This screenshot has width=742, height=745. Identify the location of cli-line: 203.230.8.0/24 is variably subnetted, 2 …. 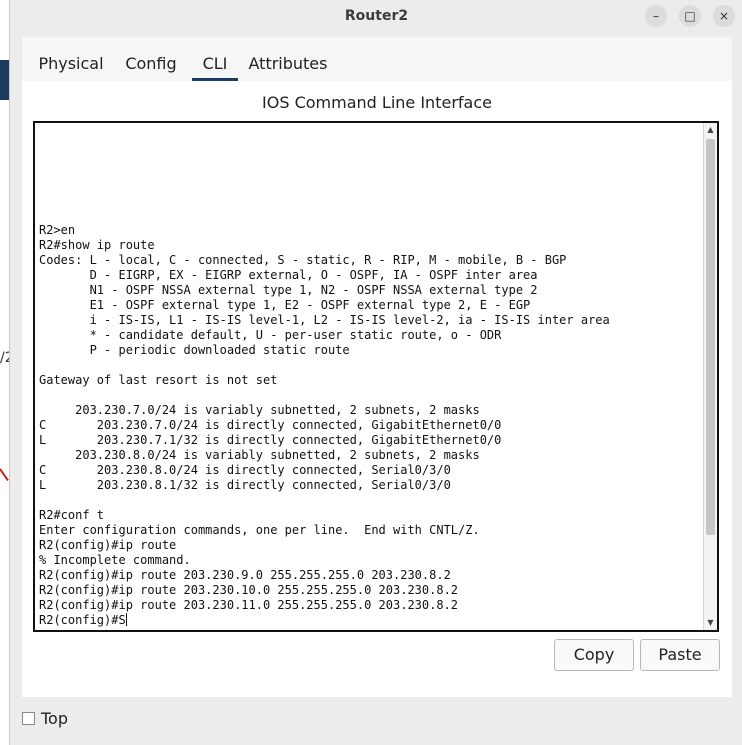
(259, 455).